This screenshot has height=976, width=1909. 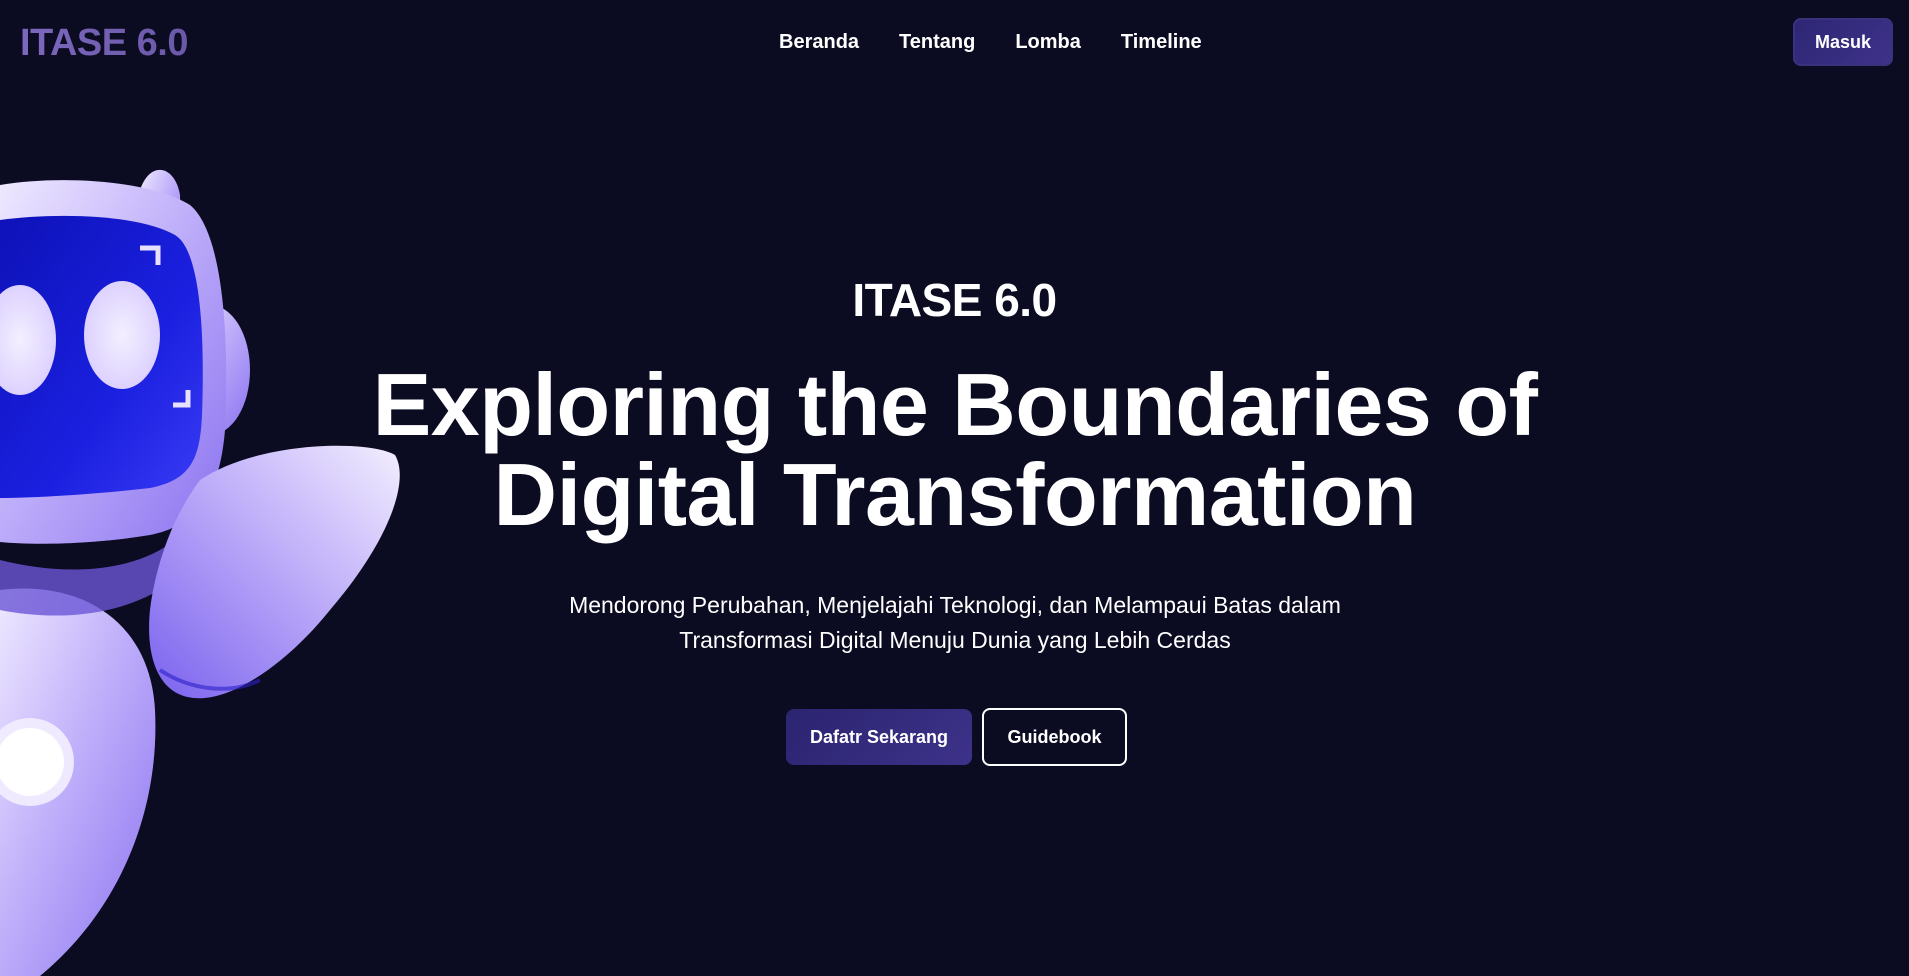 What do you see at coordinates (819, 42) in the screenshot?
I see `nav-item-beranda: Beranda` at bounding box center [819, 42].